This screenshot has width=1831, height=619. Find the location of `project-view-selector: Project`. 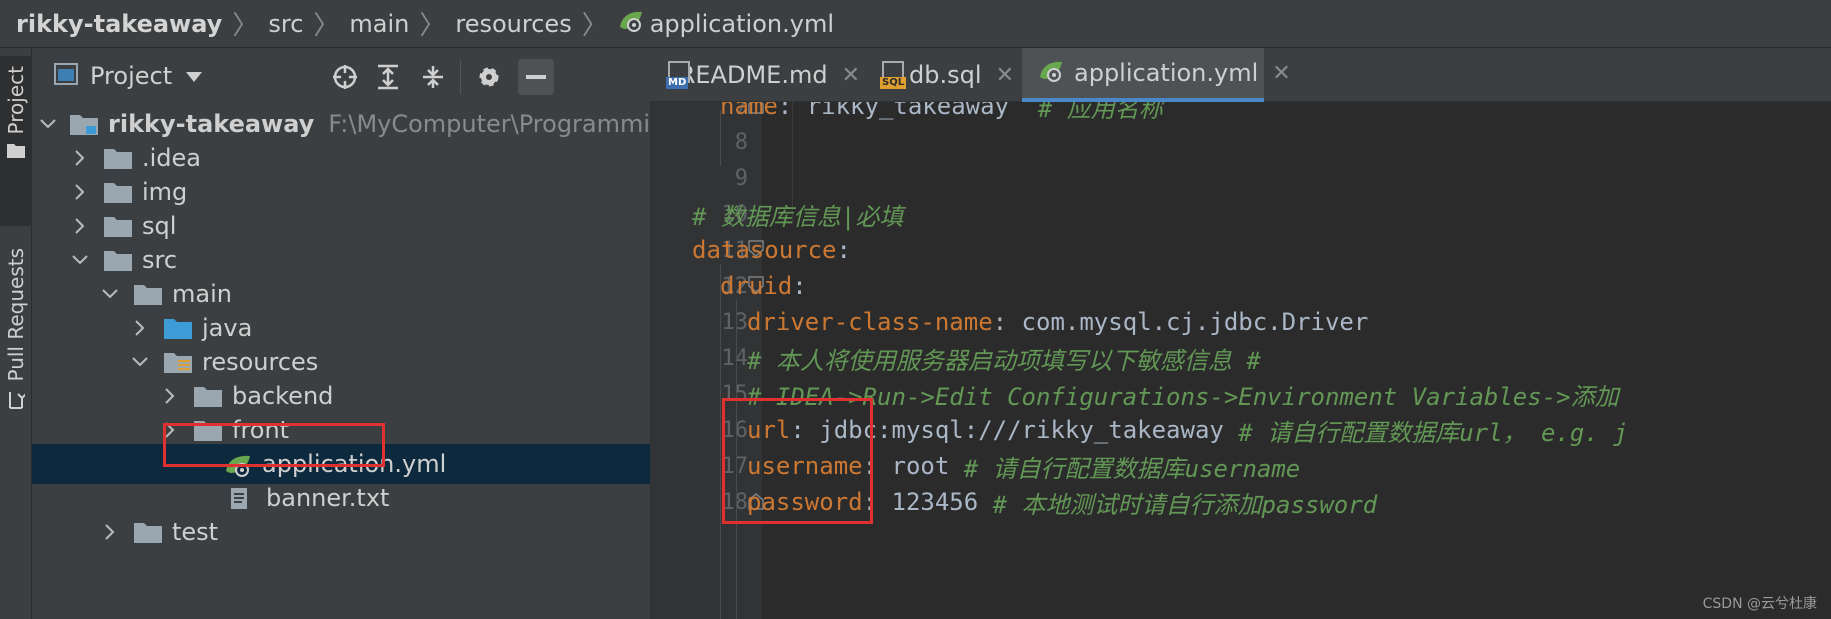

project-view-selector: Project is located at coordinates (131, 76).